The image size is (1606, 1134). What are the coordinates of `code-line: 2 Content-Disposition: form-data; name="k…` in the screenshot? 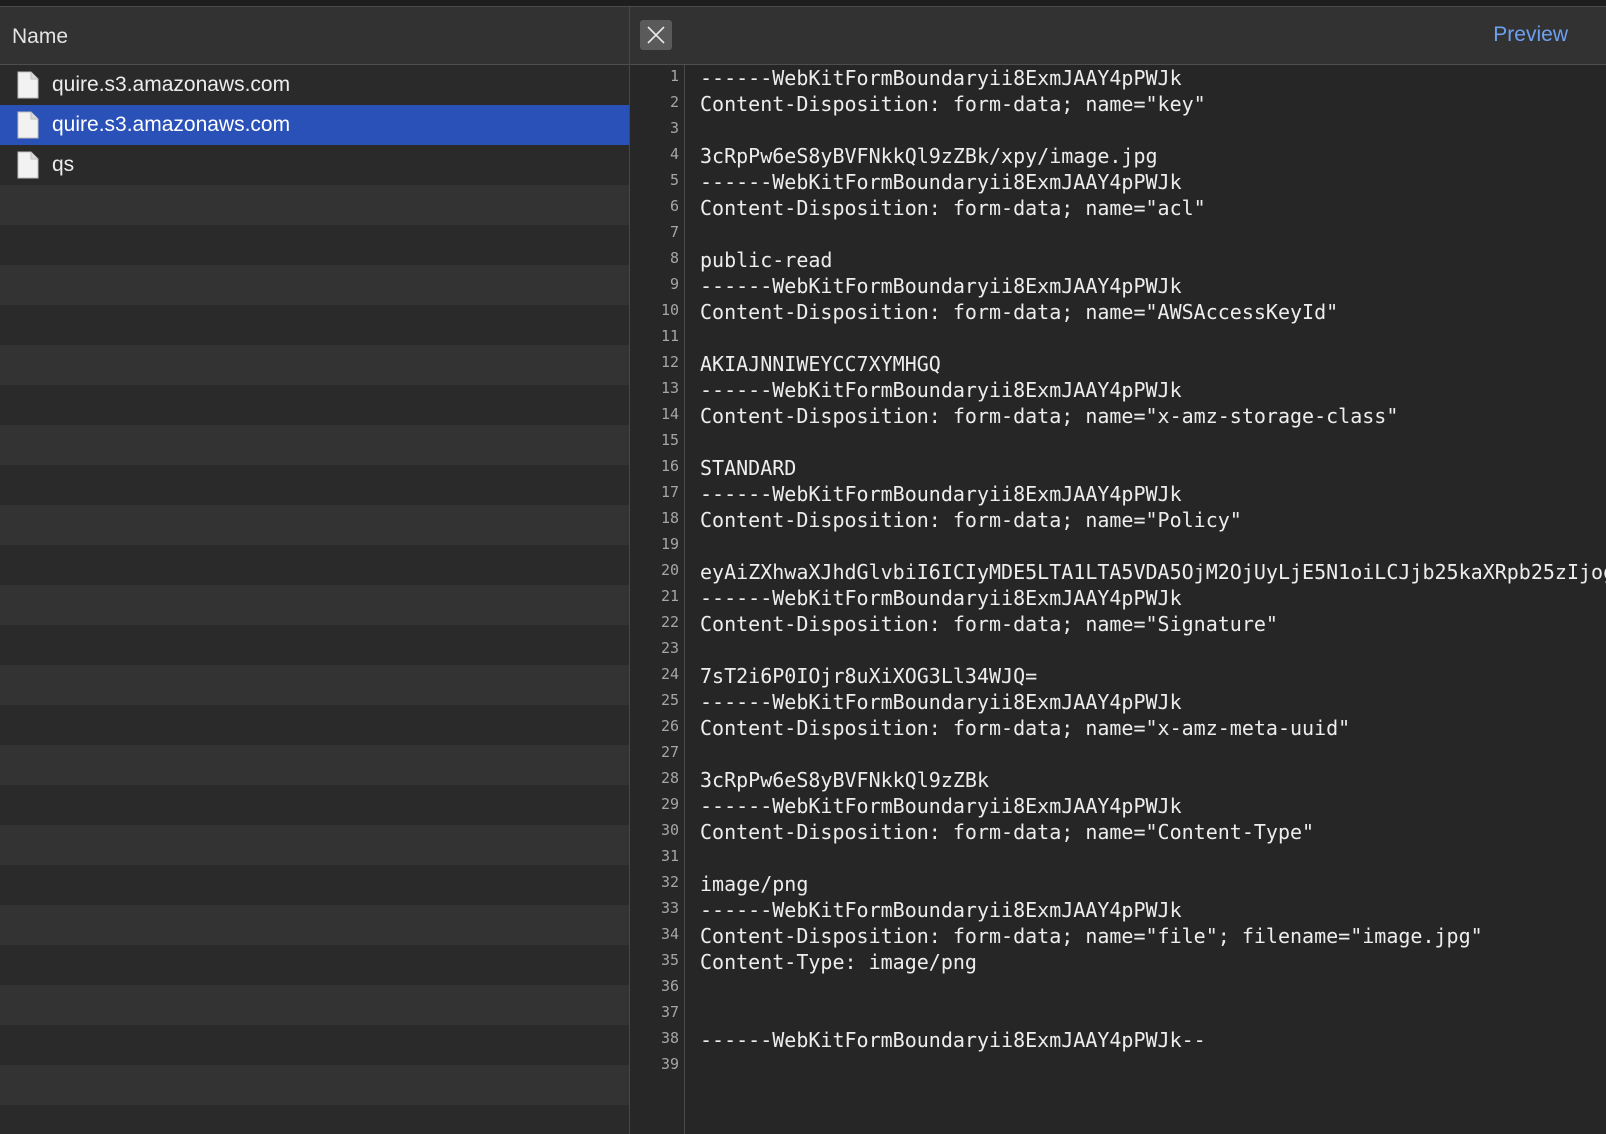 It's located at (1118, 104).